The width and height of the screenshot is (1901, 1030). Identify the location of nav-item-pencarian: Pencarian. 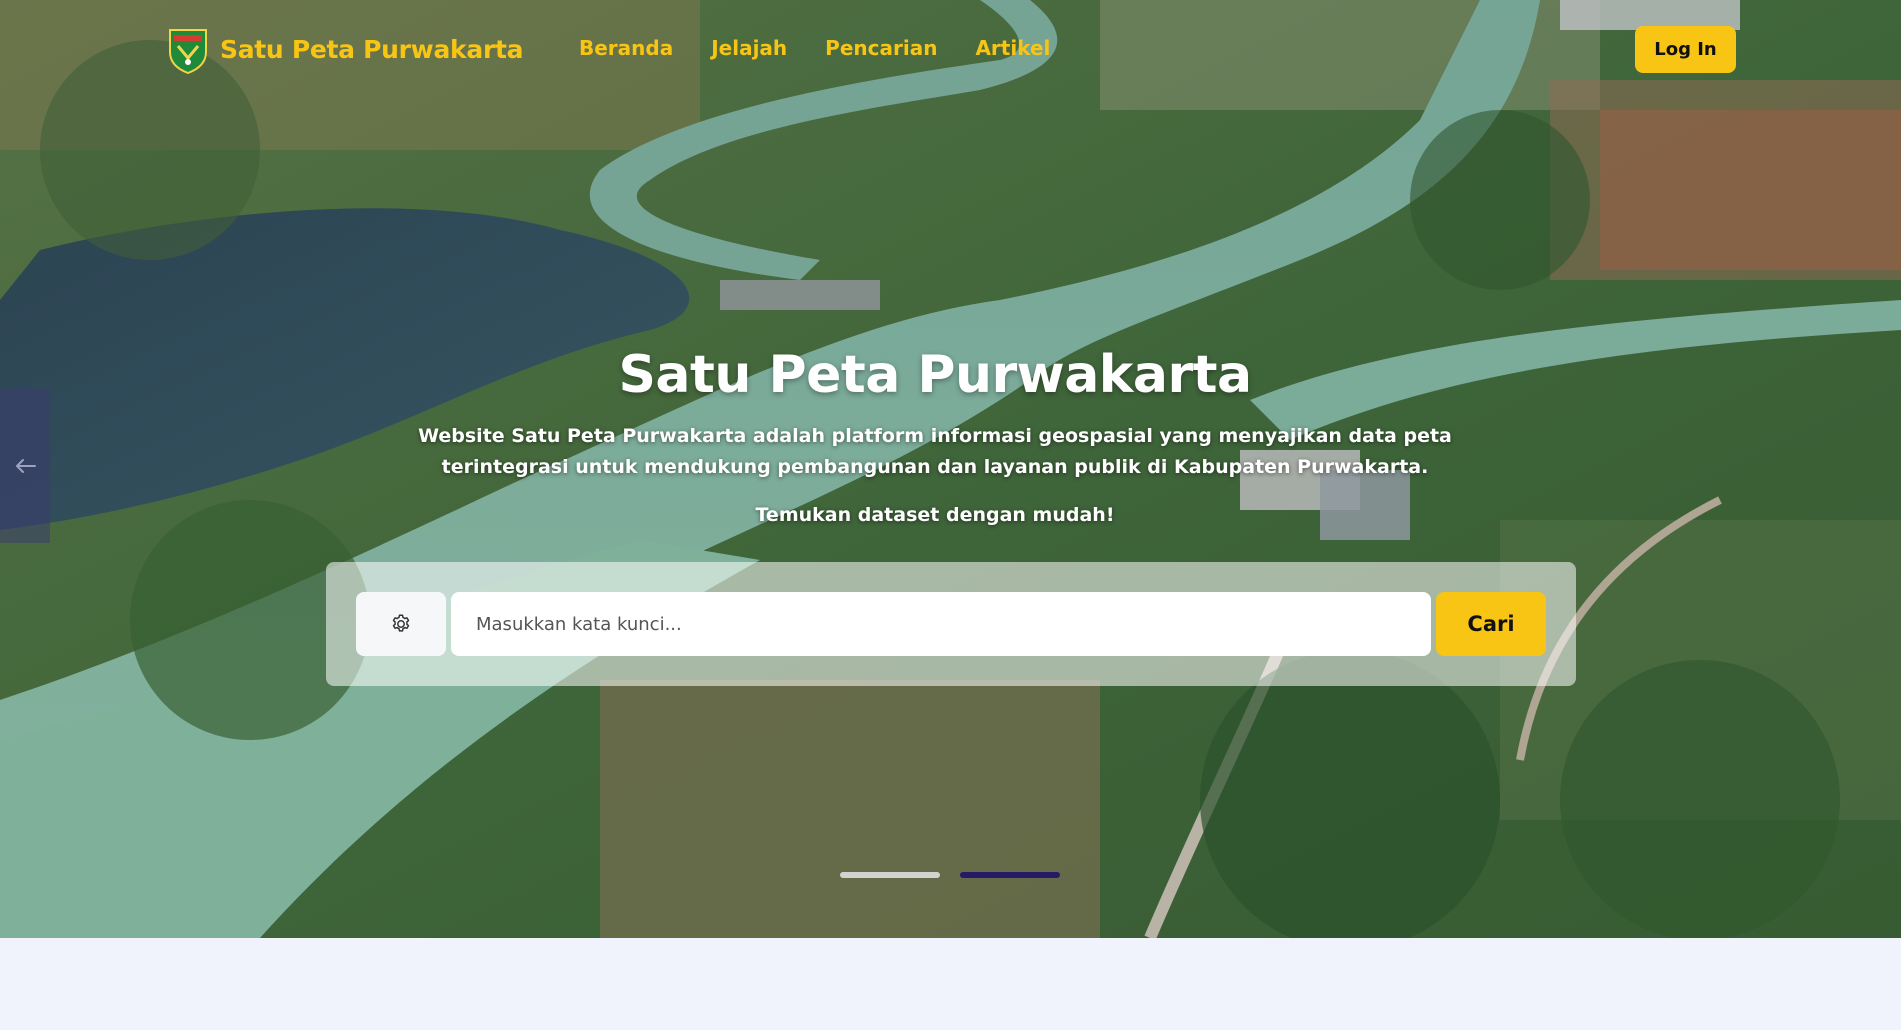
(881, 48).